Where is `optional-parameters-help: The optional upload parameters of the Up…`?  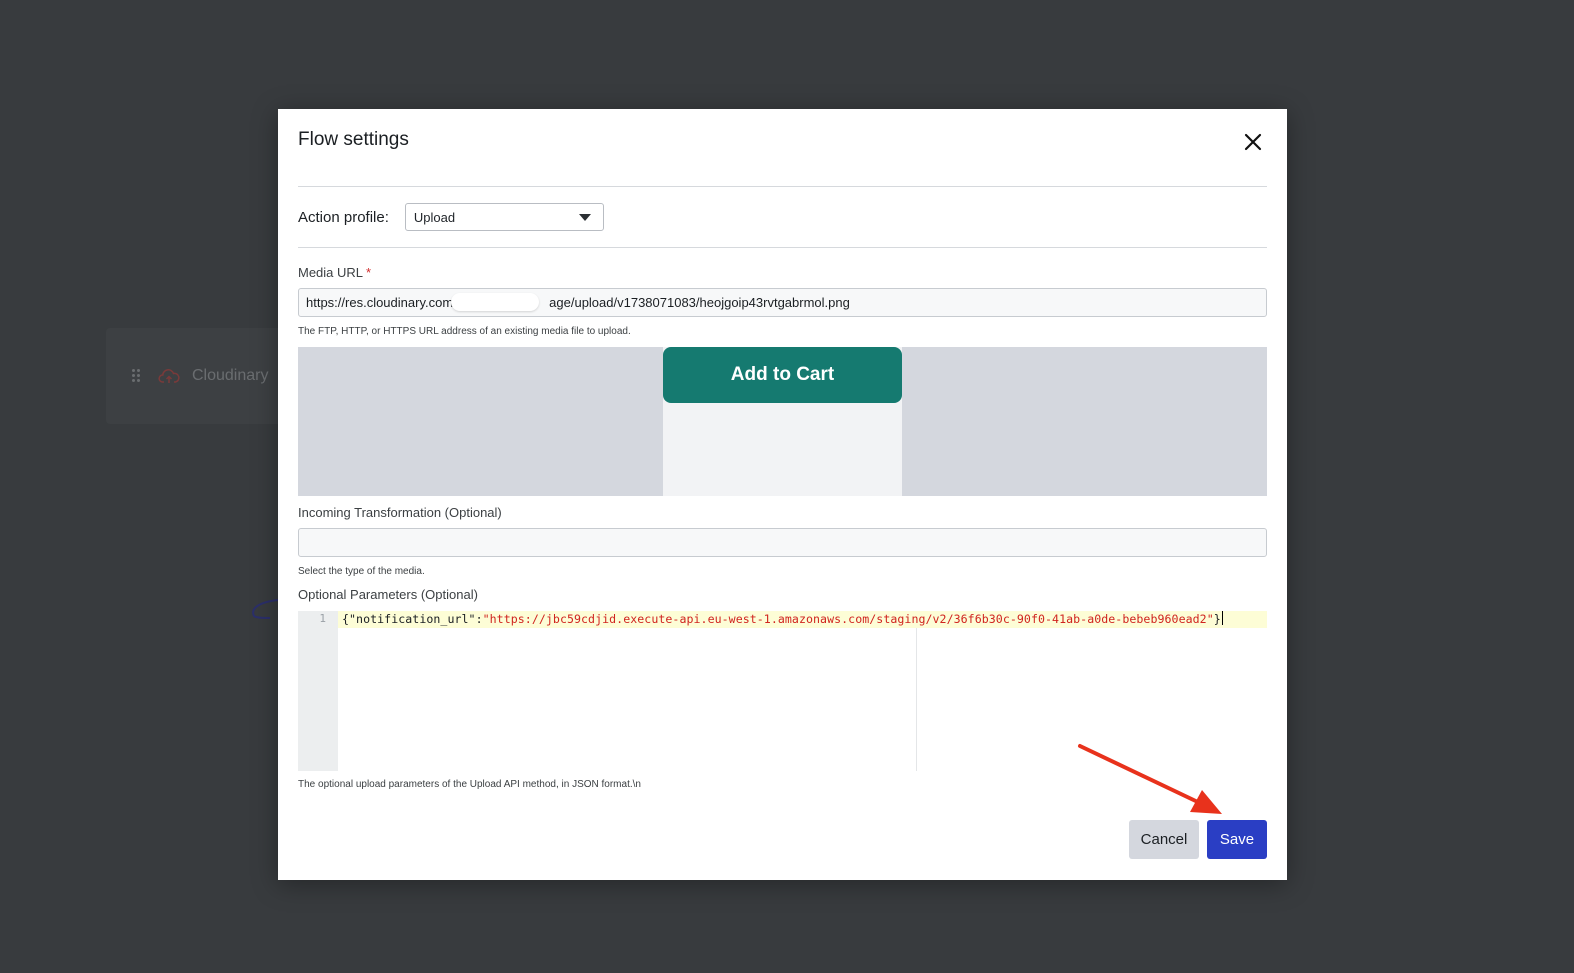 optional-parameters-help: The optional upload parameters of the Up… is located at coordinates (469, 784).